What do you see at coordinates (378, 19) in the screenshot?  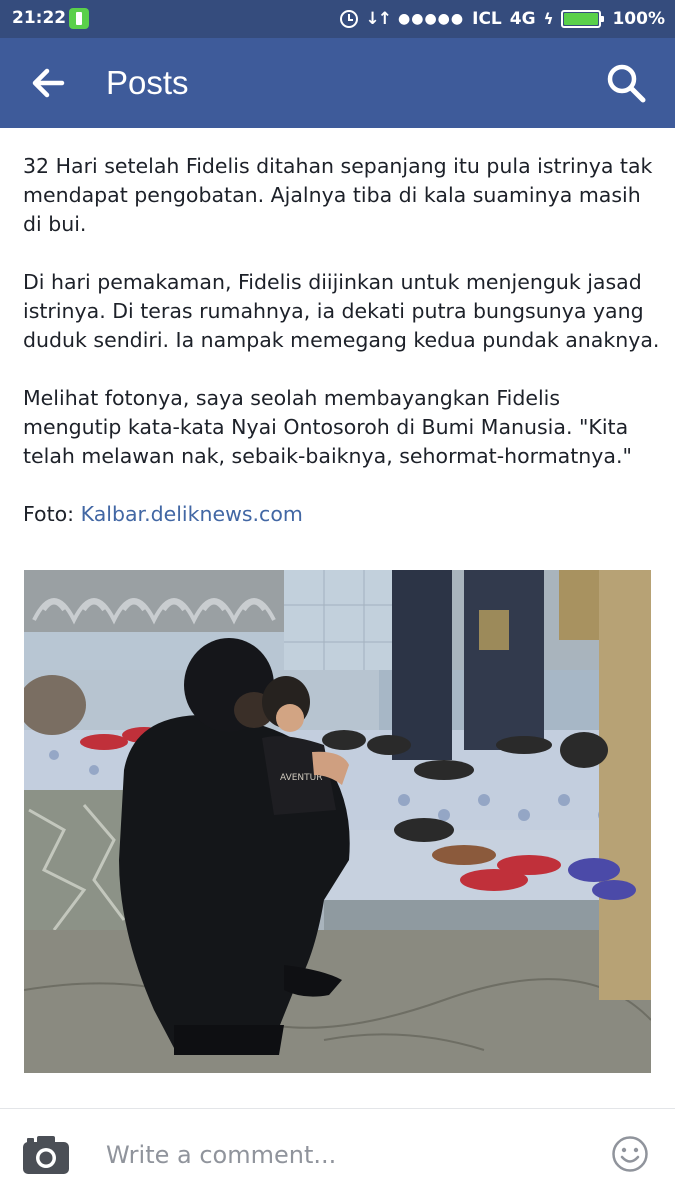 I see `data-transfer-icon: ↓↑` at bounding box center [378, 19].